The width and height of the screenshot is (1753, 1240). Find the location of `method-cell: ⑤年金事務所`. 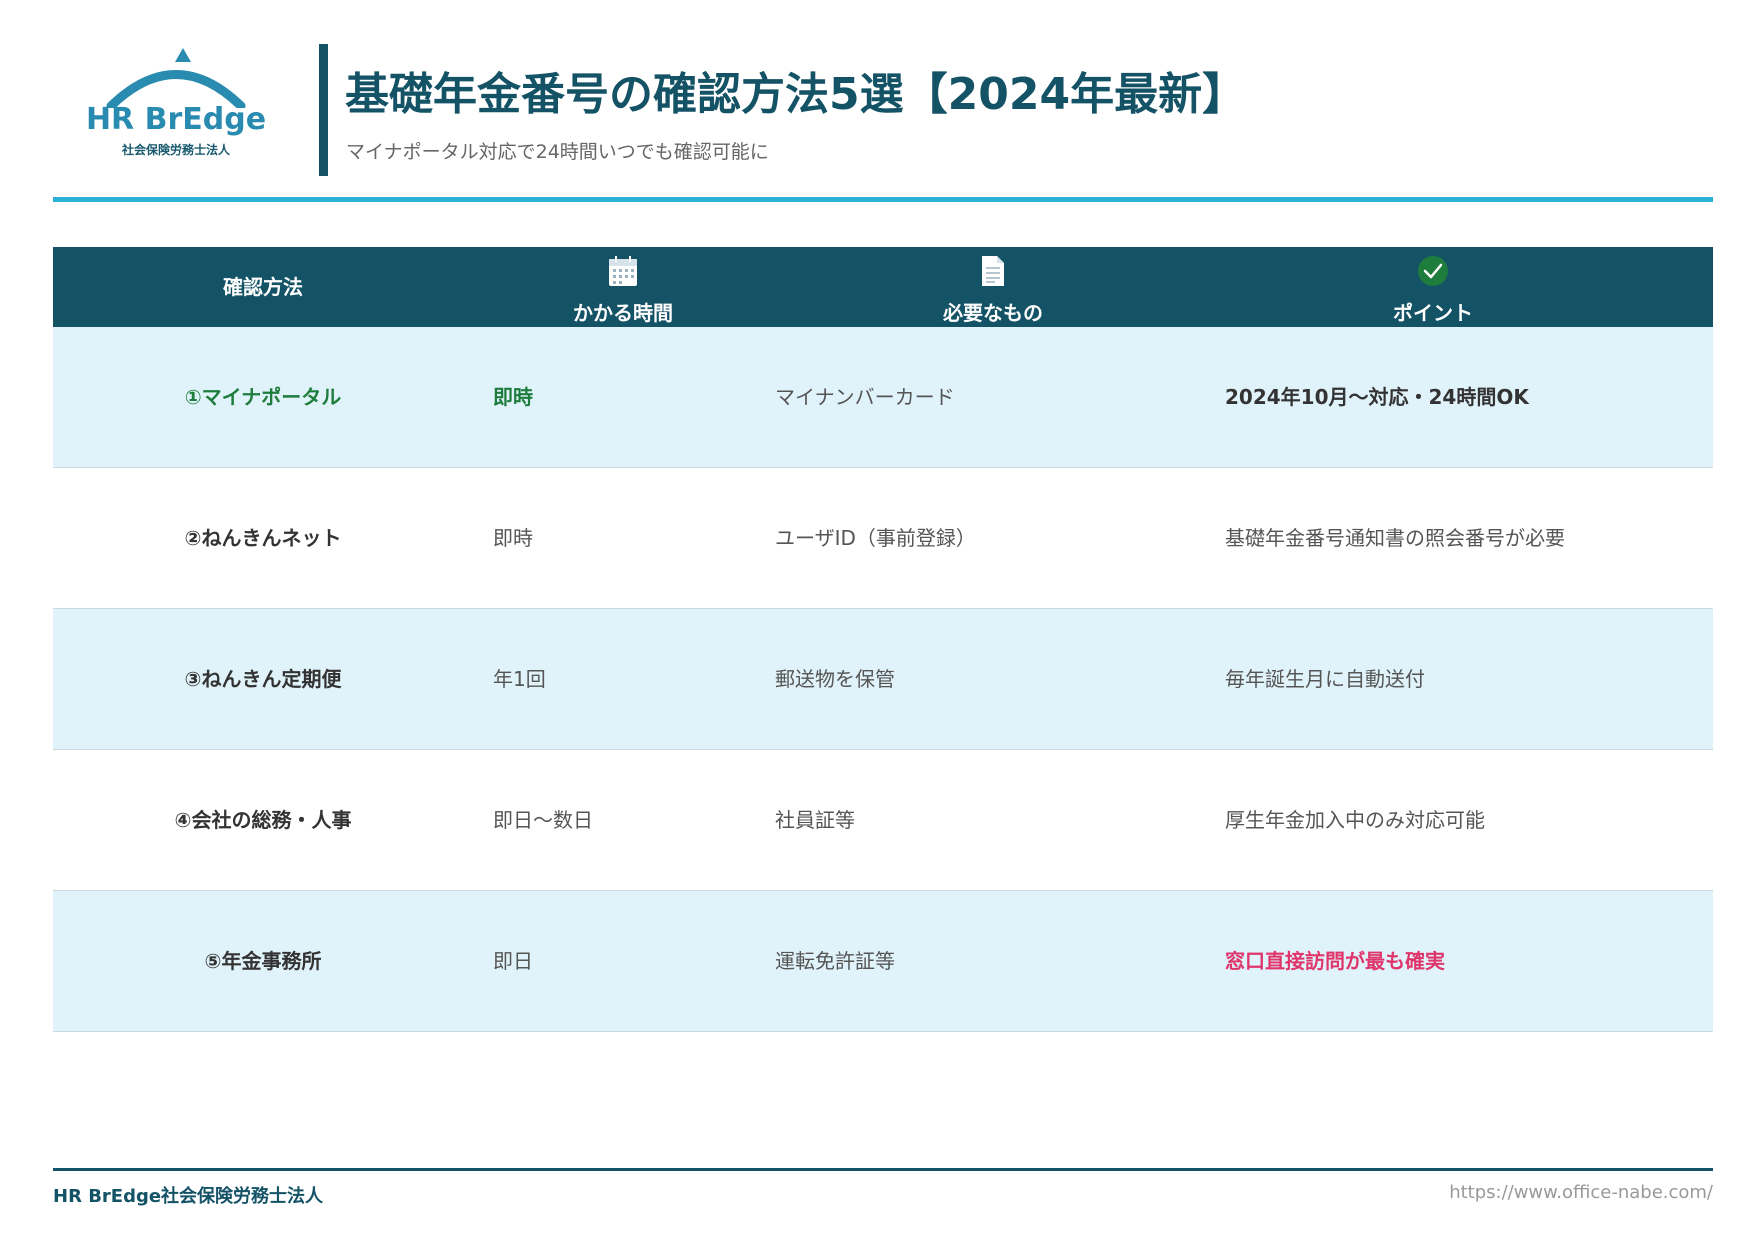

method-cell: ⑤年金事務所 is located at coordinates (263, 961).